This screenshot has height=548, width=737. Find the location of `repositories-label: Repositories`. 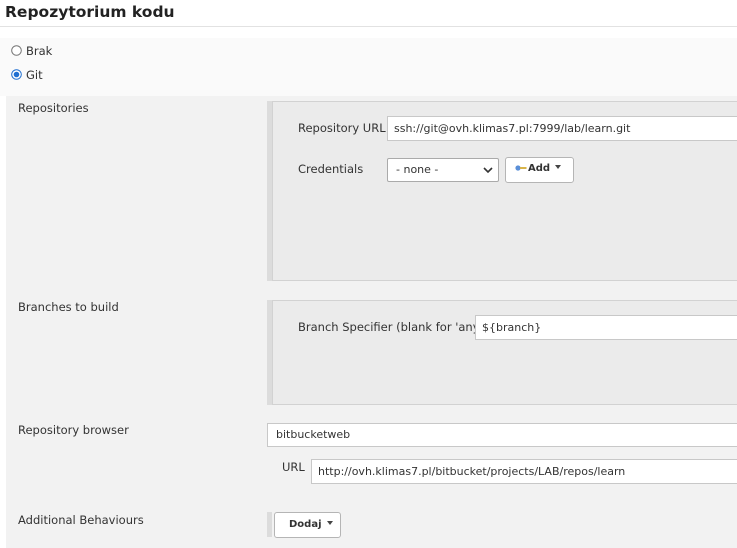

repositories-label: Repositories is located at coordinates (53, 108).